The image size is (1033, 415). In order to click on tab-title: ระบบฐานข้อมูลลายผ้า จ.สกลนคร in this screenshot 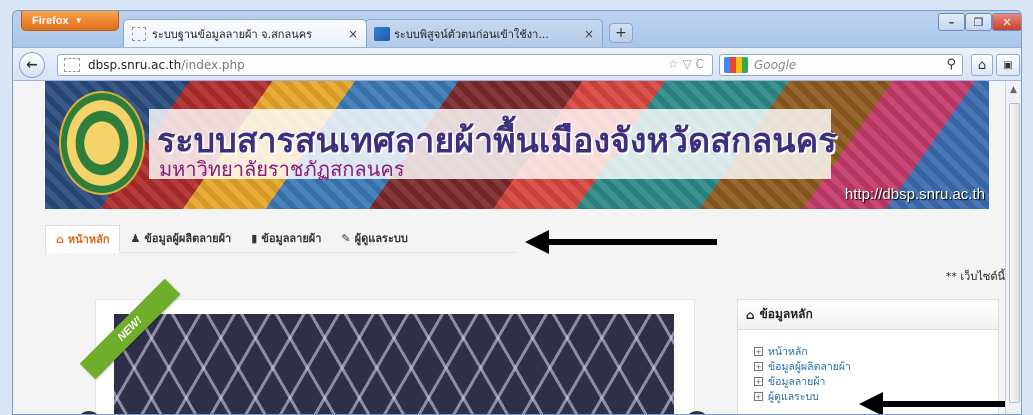, I will do `click(232, 34)`.